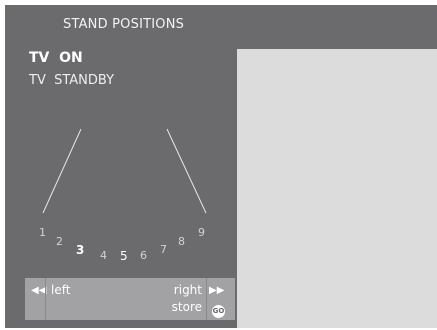 The width and height of the screenshot is (437, 330). Describe the element at coordinates (143, 255) in the screenshot. I see `stand-position-6: 6` at that location.